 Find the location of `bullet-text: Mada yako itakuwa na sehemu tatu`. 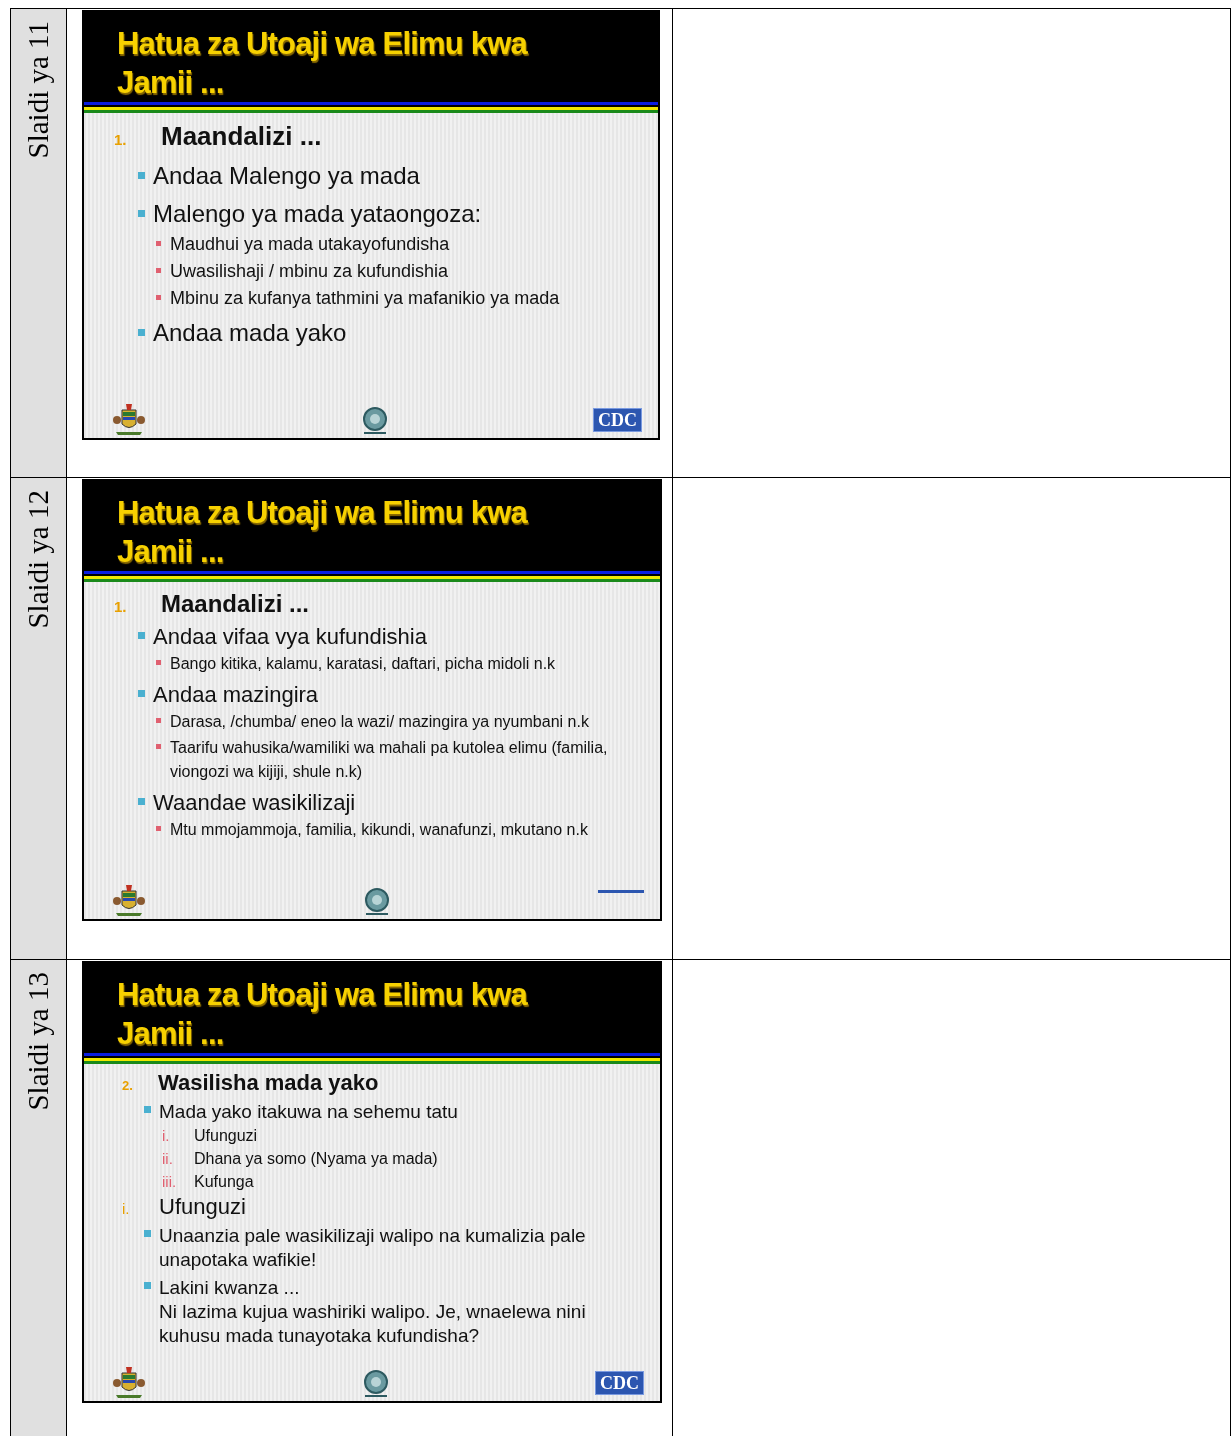

bullet-text: Mada yako itakuwa na sehemu tatu is located at coordinates (308, 1112).